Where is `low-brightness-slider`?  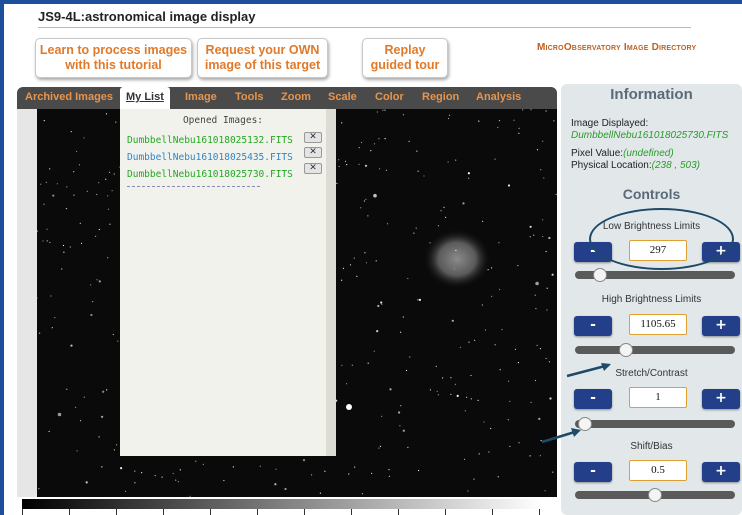 low-brightness-slider is located at coordinates (655, 275).